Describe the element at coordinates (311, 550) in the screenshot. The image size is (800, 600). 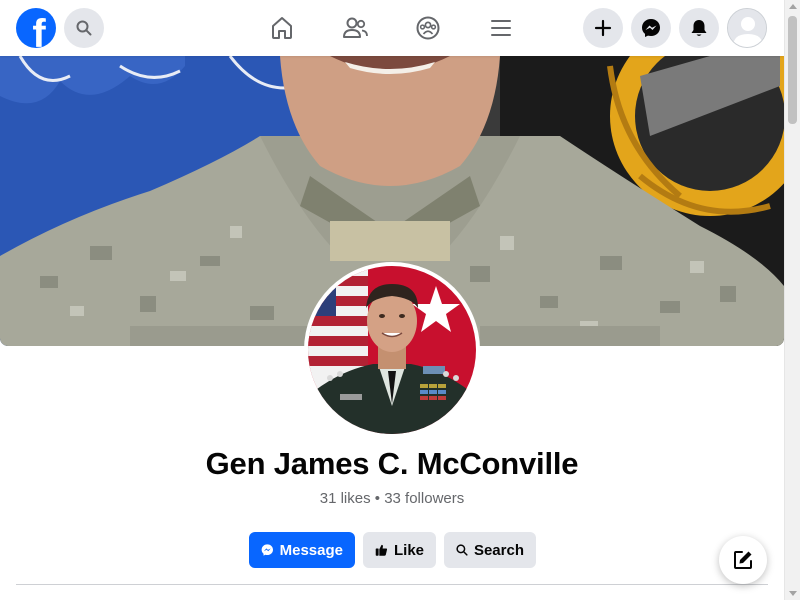
I see `message-button-label: Message` at that location.